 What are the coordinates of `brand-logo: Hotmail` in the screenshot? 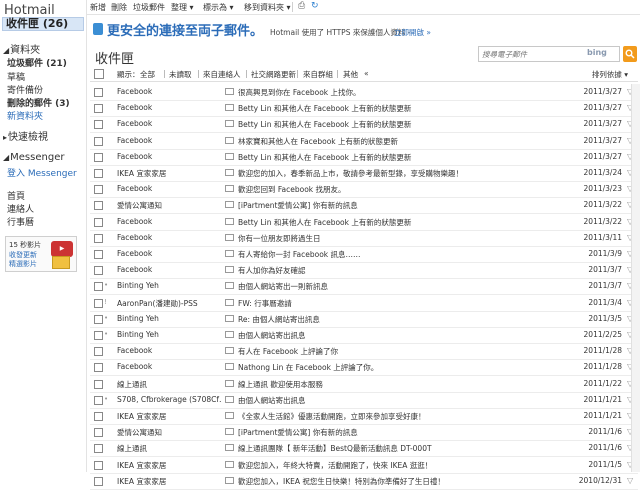 It's located at (29, 10).